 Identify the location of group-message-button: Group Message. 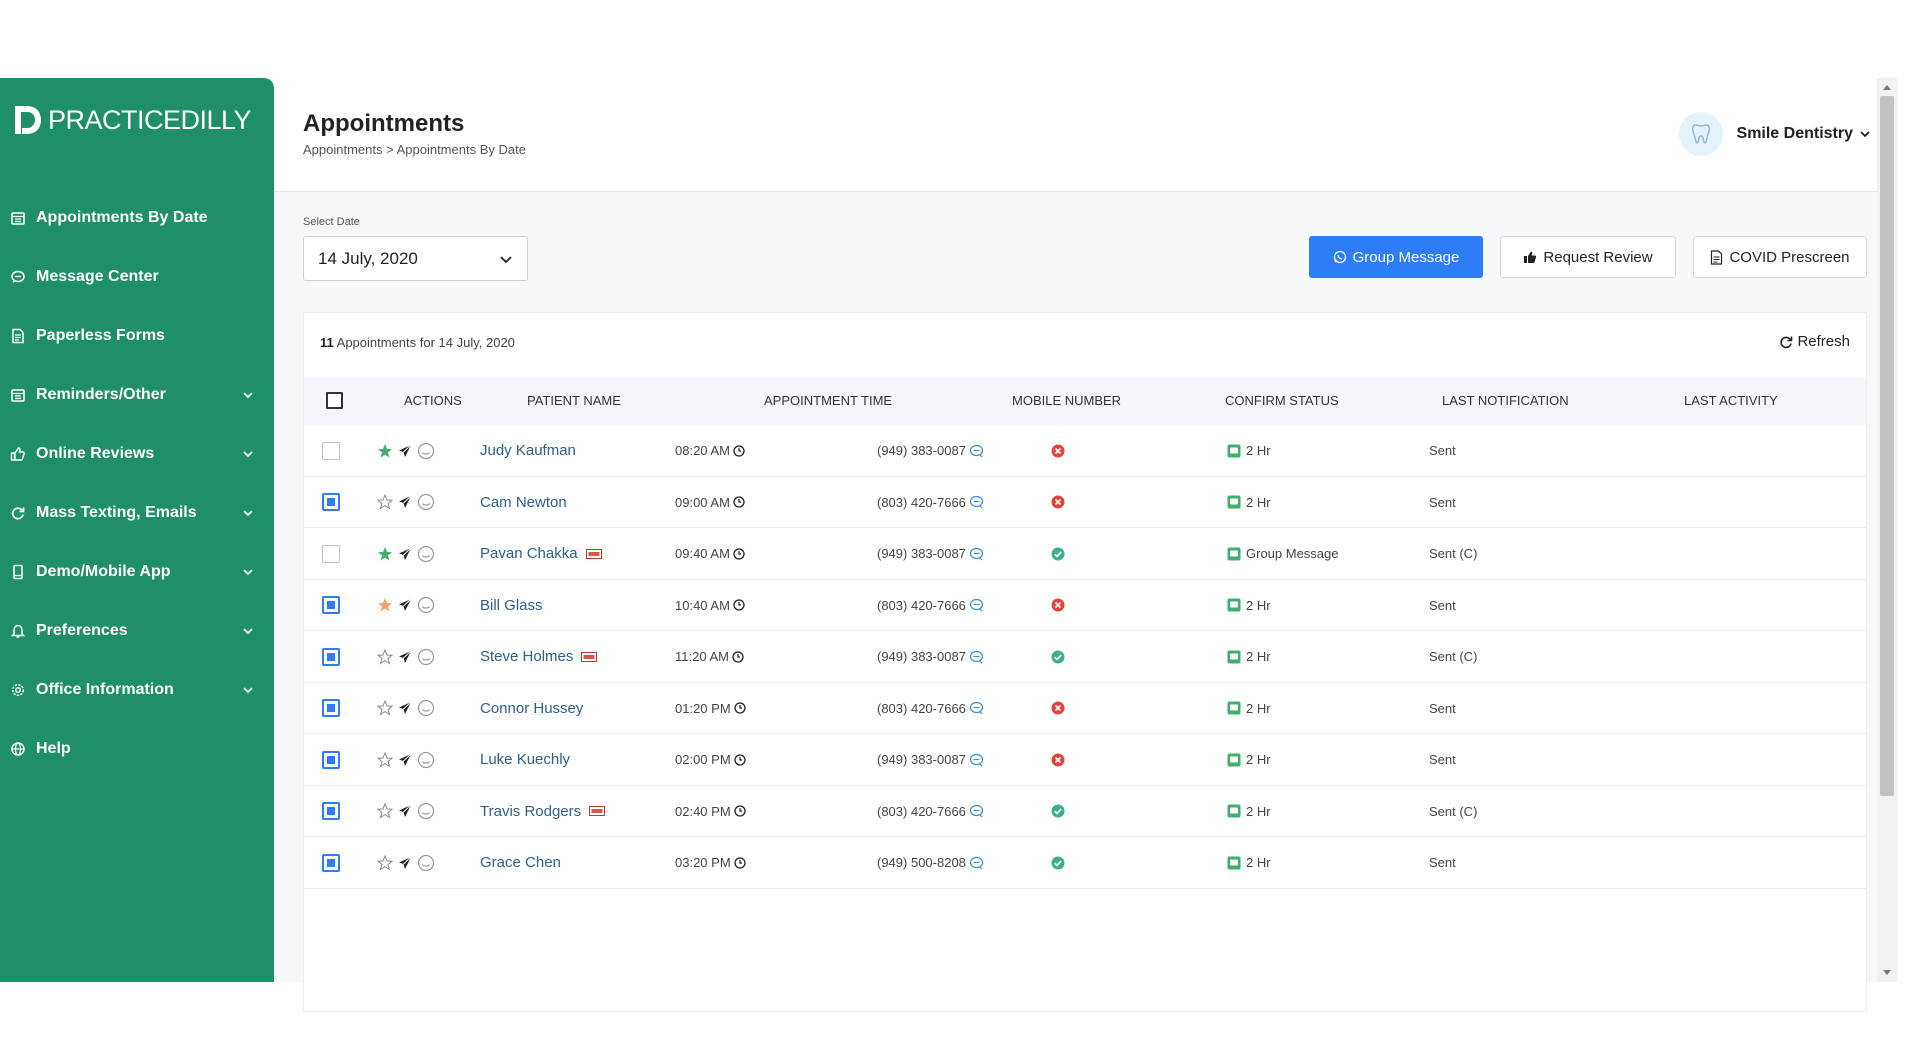
(1396, 257).